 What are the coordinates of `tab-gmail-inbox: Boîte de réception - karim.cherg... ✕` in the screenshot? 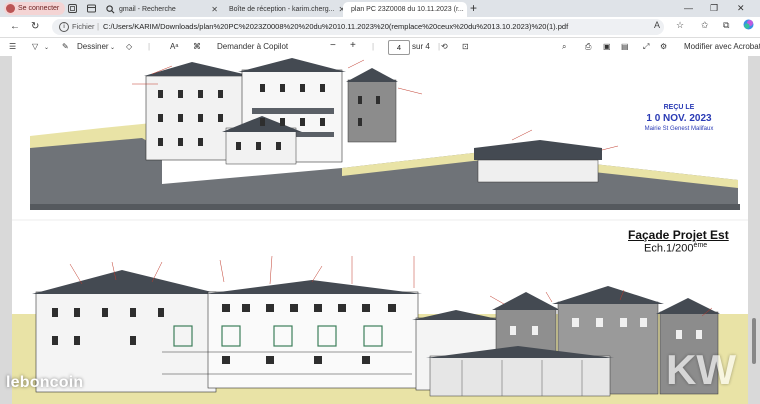 It's located at (284, 9).